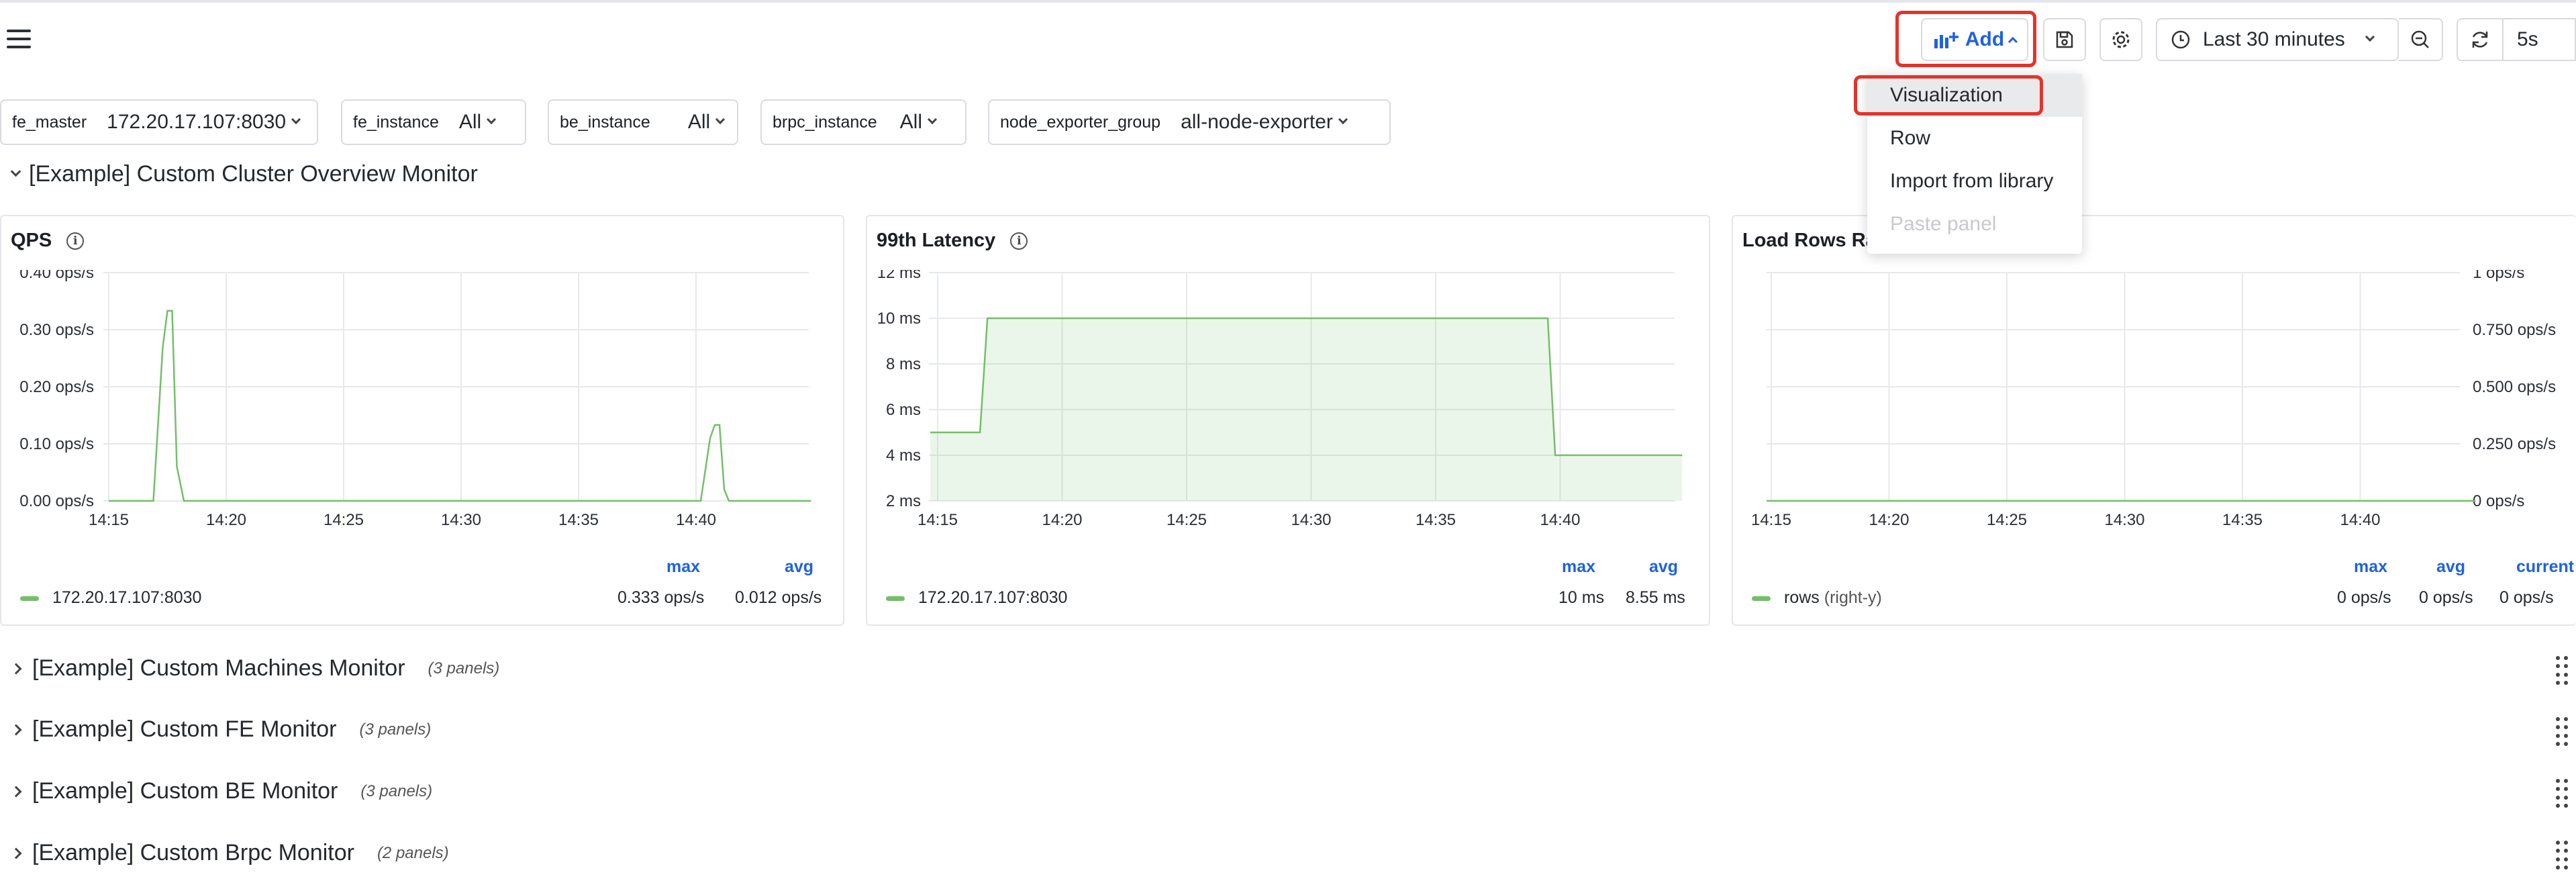 This screenshot has width=2576, height=893. I want to click on add-button: Add, so click(1974, 39).